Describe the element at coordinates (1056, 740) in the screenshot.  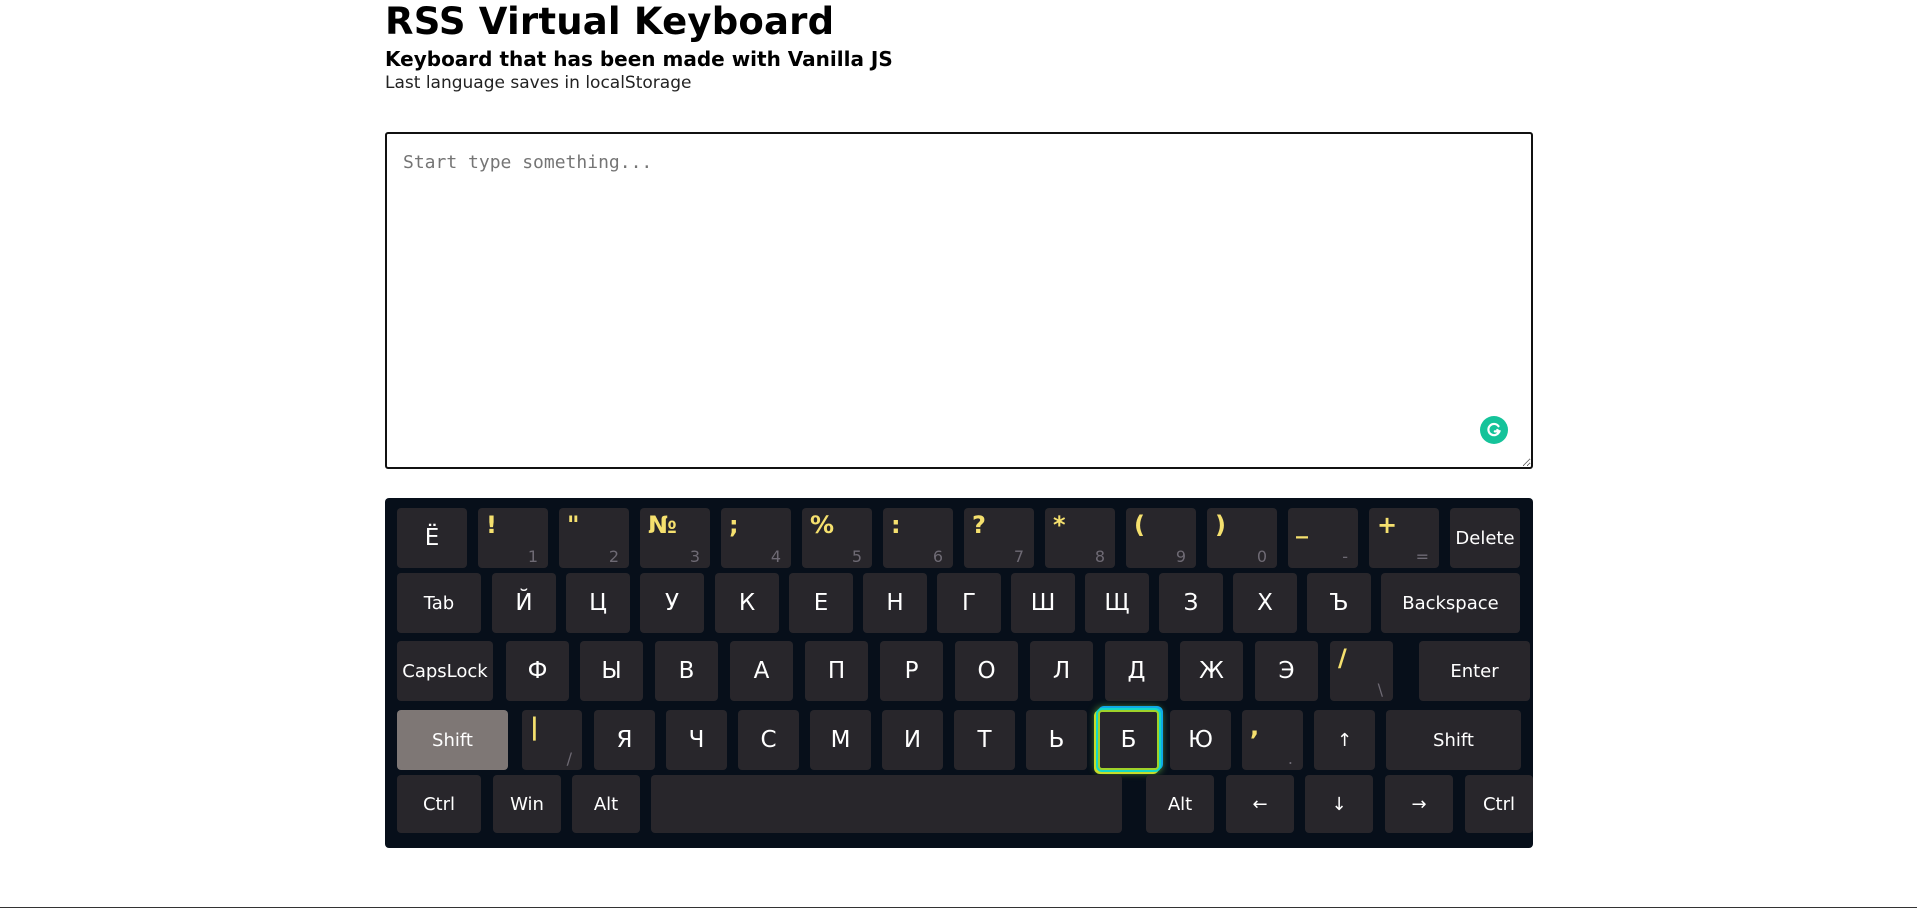
I see `key-ь: Ь` at that location.